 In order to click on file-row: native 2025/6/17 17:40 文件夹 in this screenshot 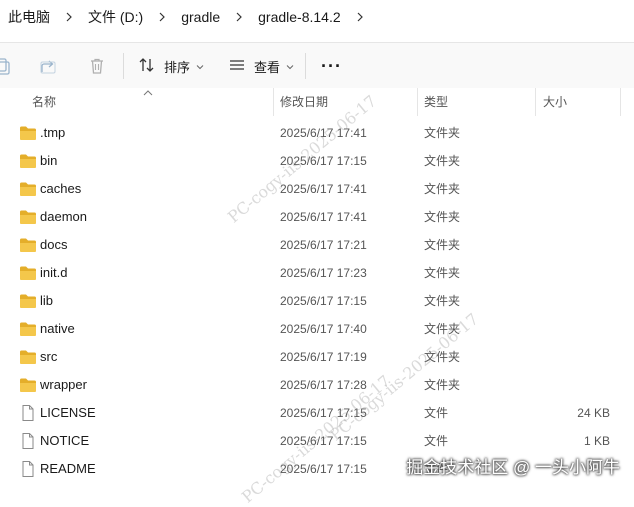, I will do `click(317, 329)`.